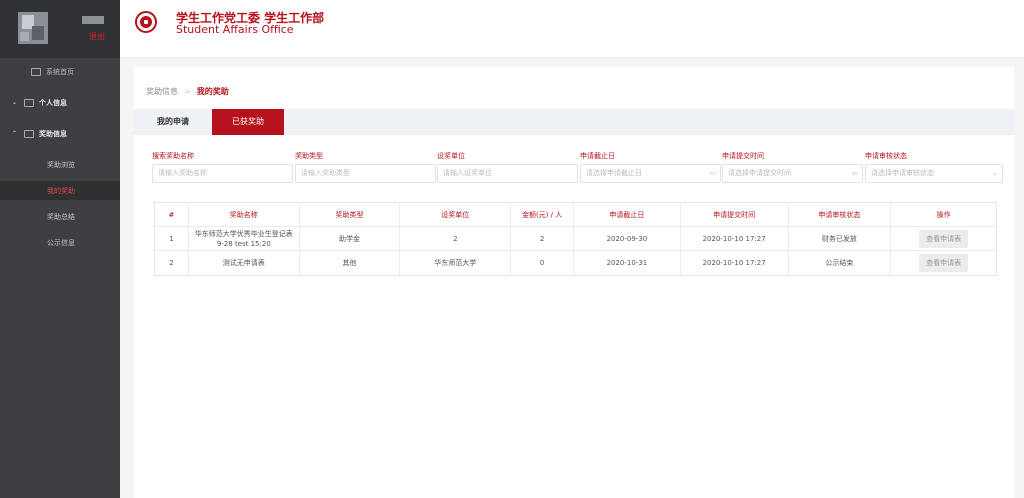 This screenshot has width=1024, height=498. I want to click on filter-award-type: 奖助类型 请输入奖助类型, so click(365, 167).